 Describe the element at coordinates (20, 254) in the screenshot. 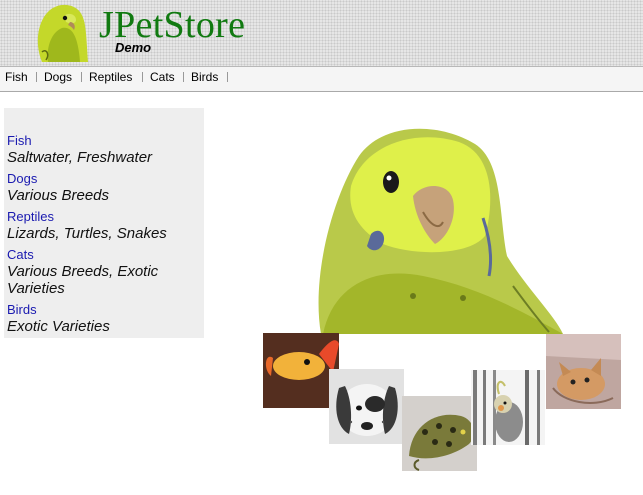

I see `sidebar-link-cats: Cats` at that location.